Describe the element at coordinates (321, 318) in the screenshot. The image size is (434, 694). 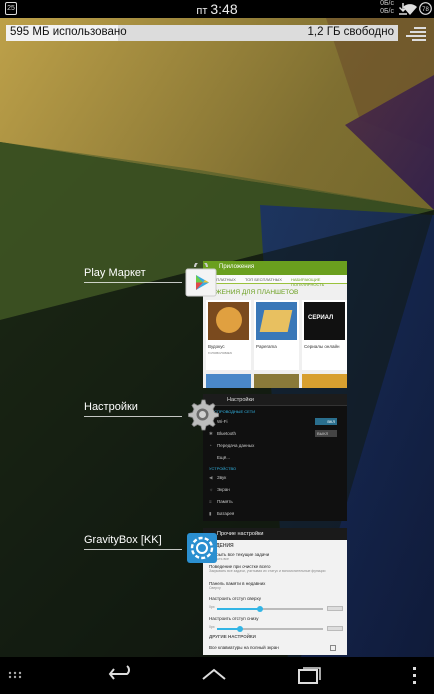
I see `thumb-card-badge: СЕРИАЛ` at that location.